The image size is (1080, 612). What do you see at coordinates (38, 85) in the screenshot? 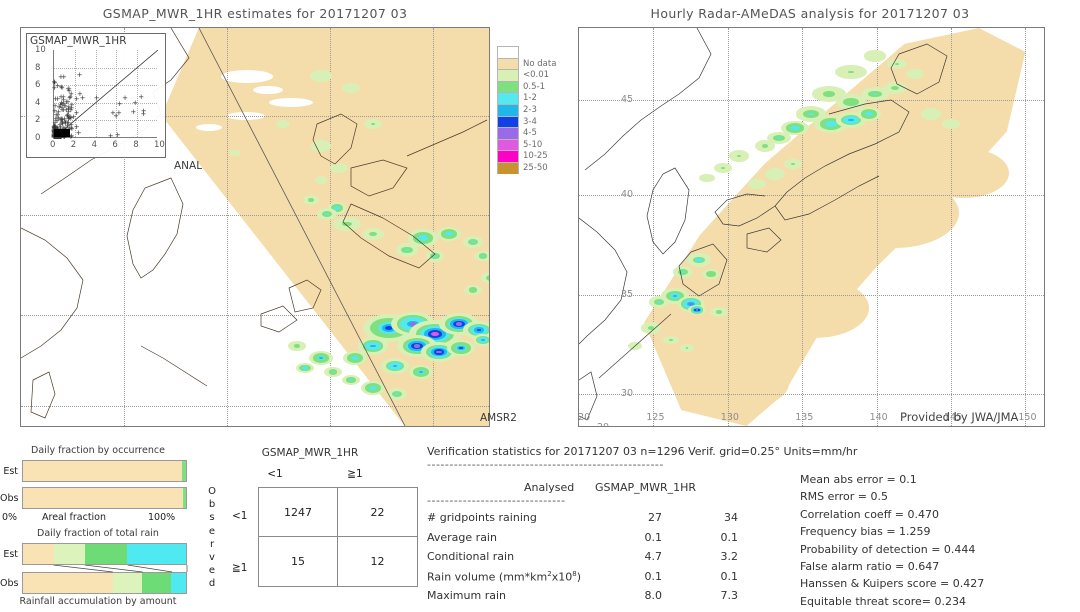
I see `scatter-y-tick: 6` at bounding box center [38, 85].